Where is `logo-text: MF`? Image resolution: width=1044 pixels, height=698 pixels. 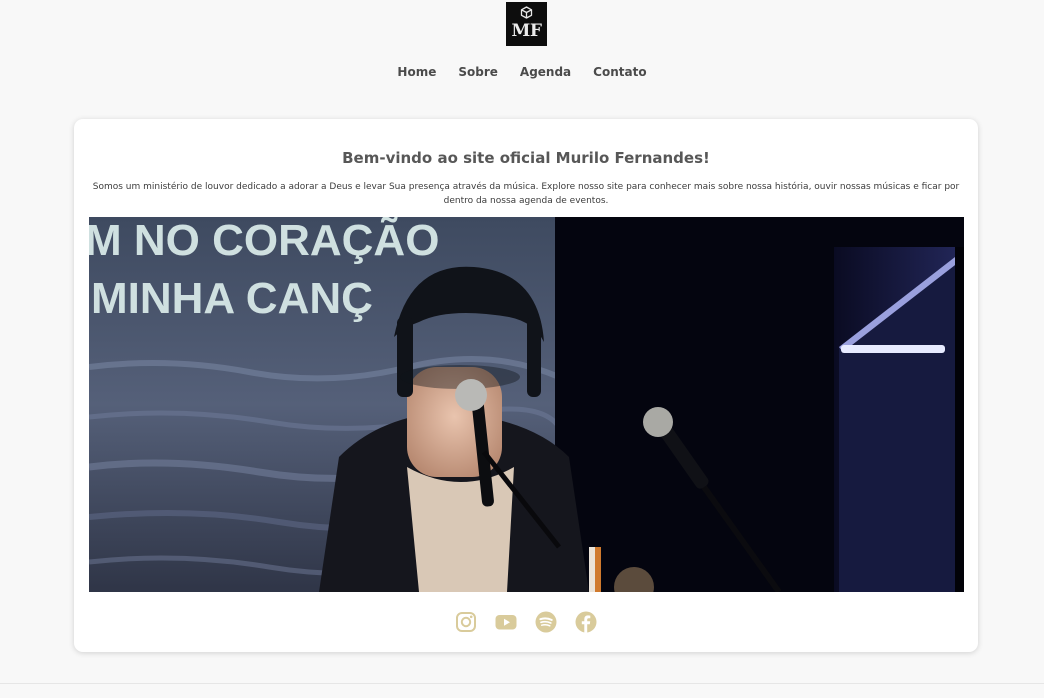
logo-text: MF is located at coordinates (526, 31).